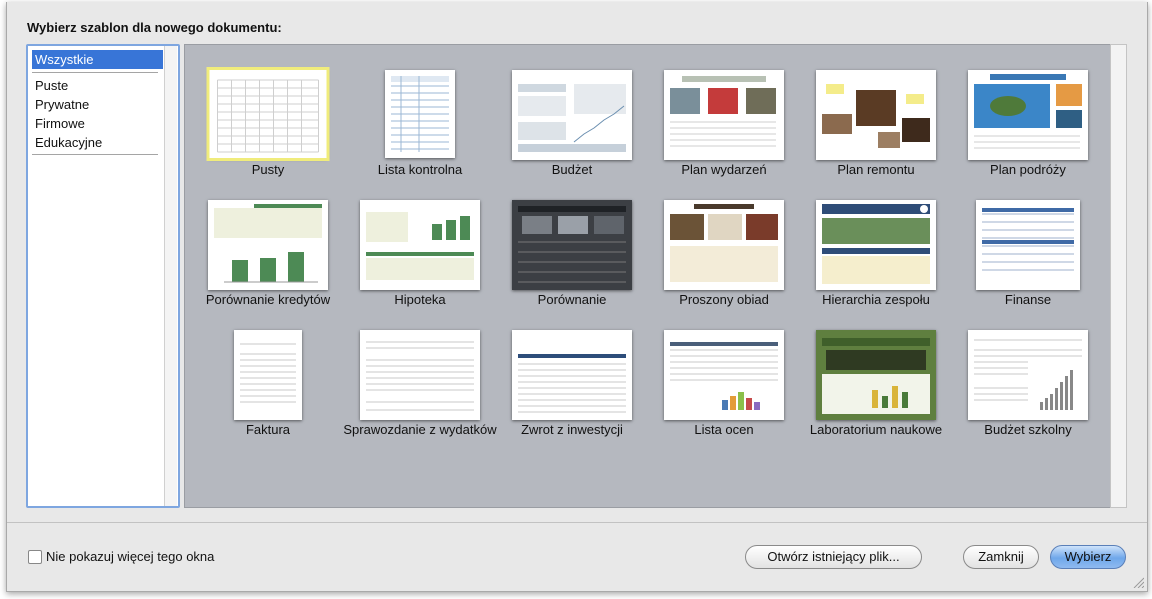 The height and width of the screenshot is (599, 1152). What do you see at coordinates (97, 85) in the screenshot?
I see `category-blank: Puste` at bounding box center [97, 85].